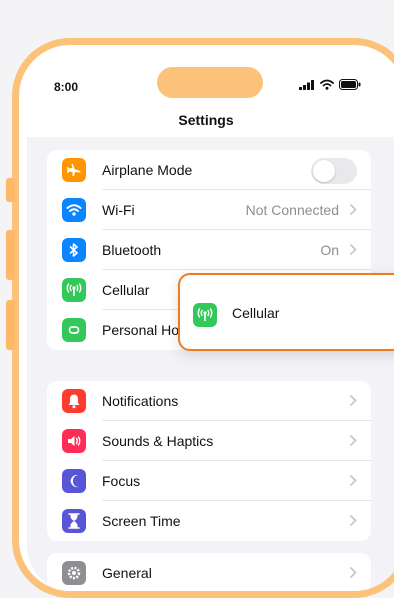 The image size is (394, 598). Describe the element at coordinates (141, 330) in the screenshot. I see `settings-row-label: Personal Ho` at that location.